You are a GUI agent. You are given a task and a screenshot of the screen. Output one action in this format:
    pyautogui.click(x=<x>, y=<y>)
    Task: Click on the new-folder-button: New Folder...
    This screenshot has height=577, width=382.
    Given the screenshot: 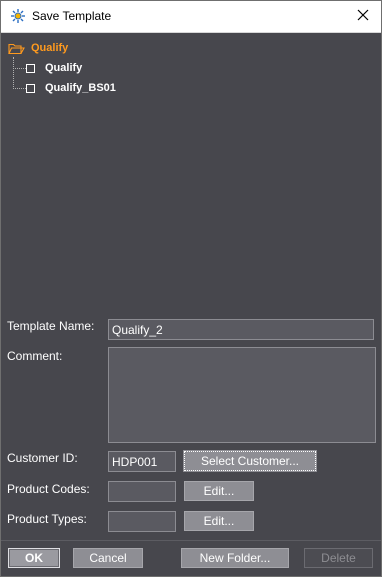 What is the action you would take?
    pyautogui.click(x=235, y=558)
    